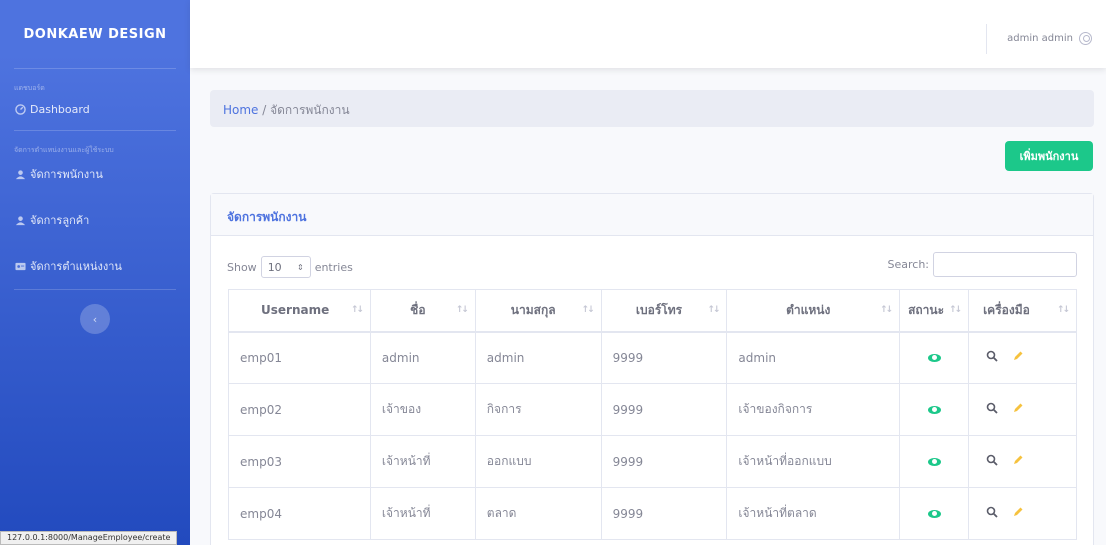 The height and width of the screenshot is (545, 1106). I want to click on sidebar-divider, so click(95, 289).